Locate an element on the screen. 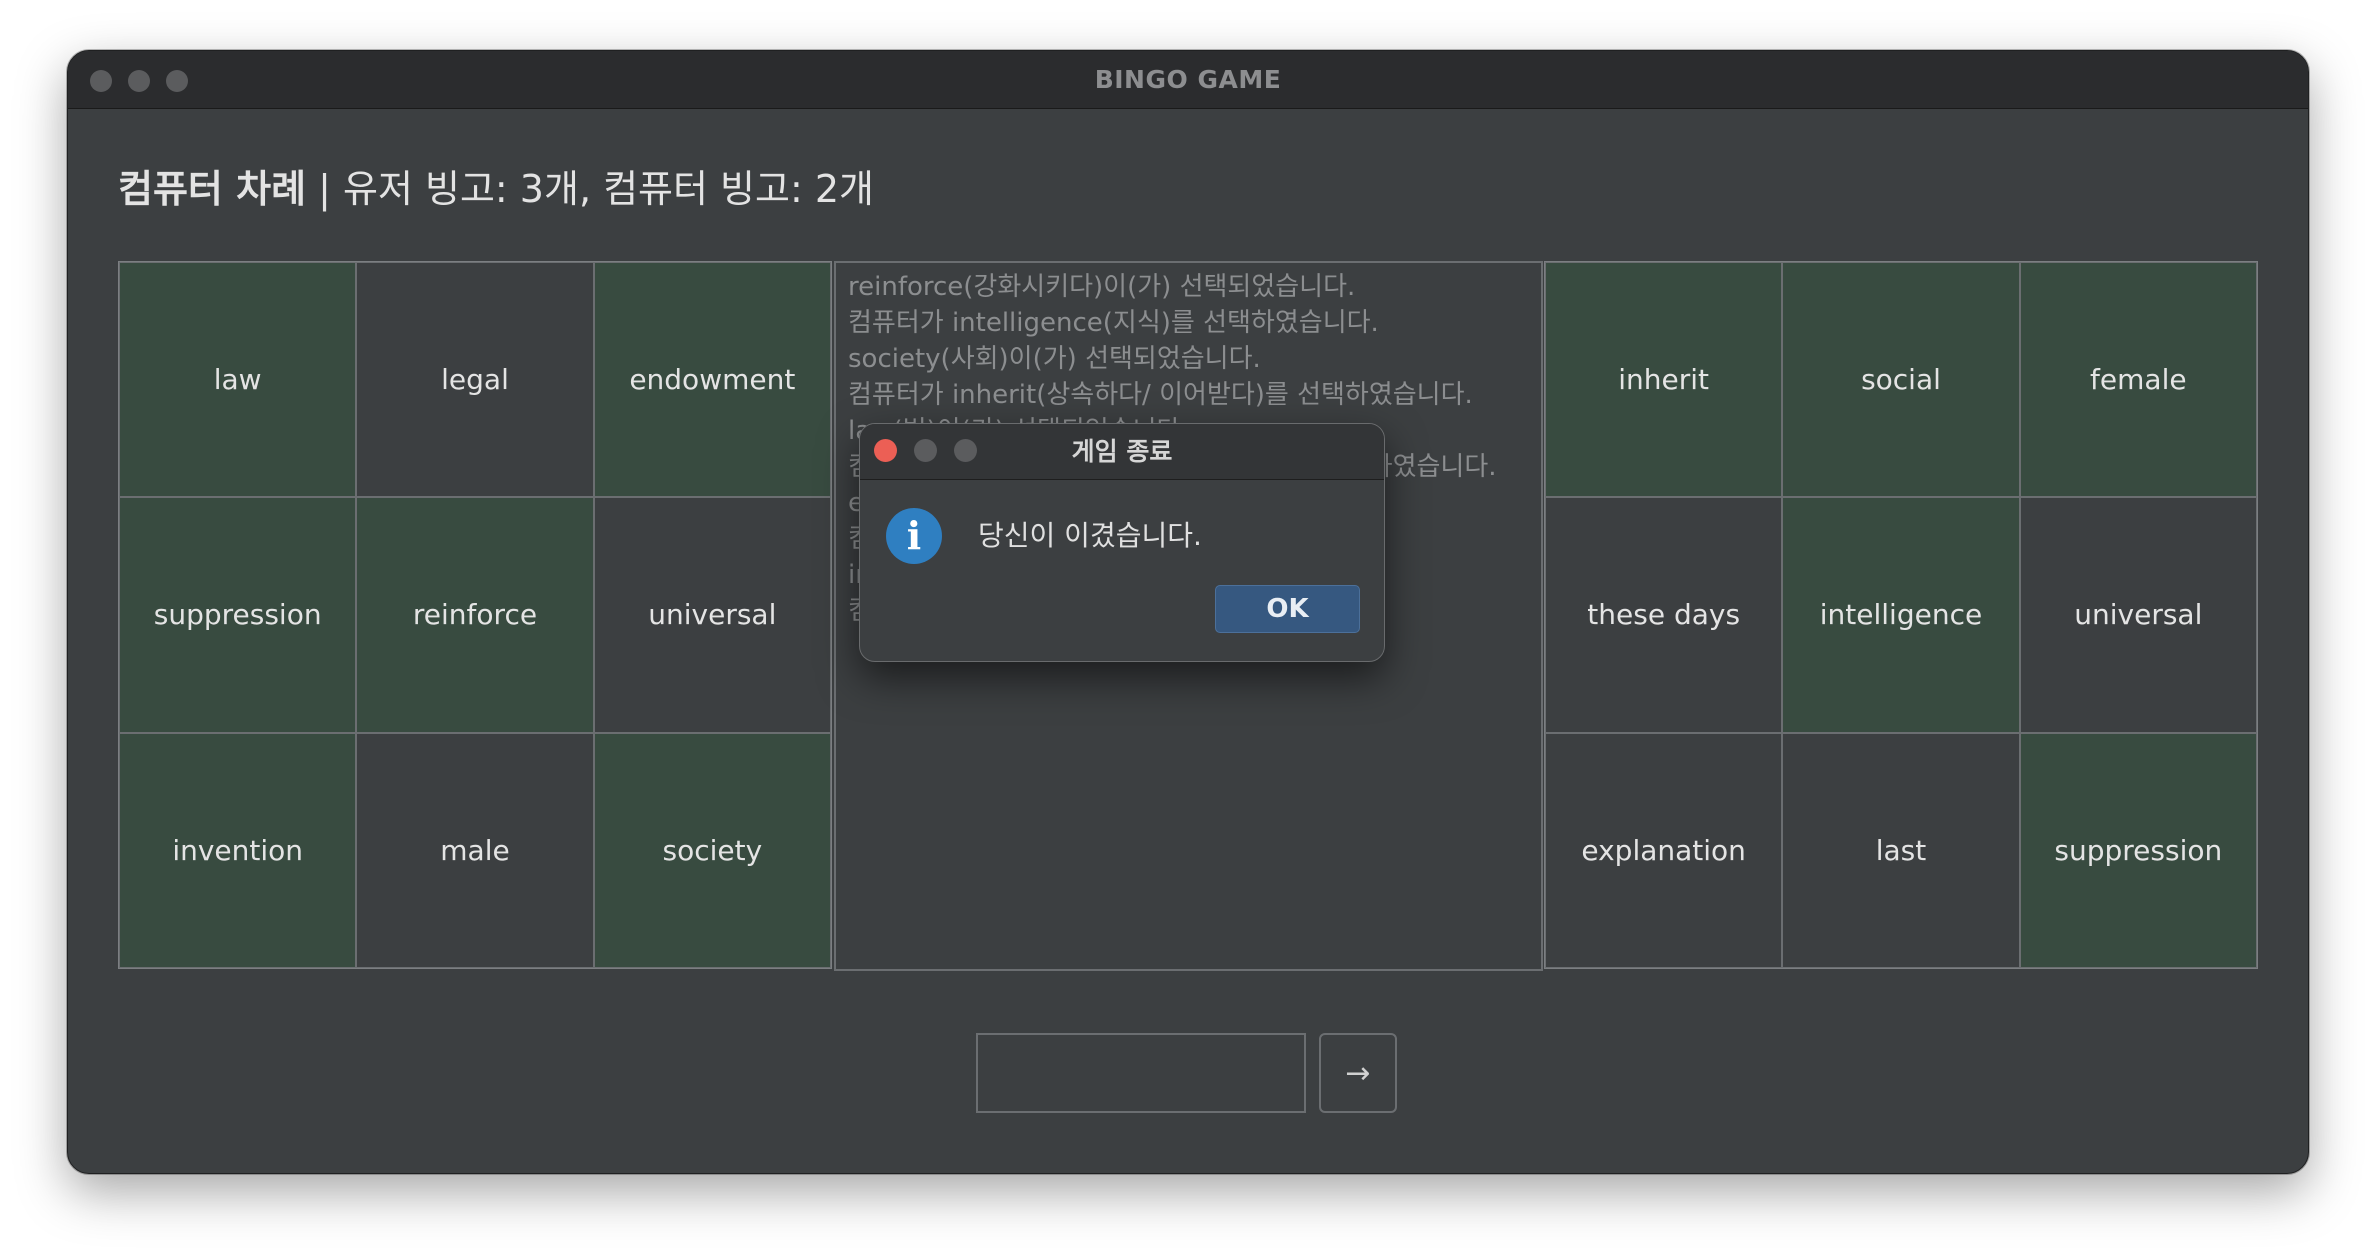 This screenshot has height=1256, width=2376. bingo-cell: society is located at coordinates (712, 850).